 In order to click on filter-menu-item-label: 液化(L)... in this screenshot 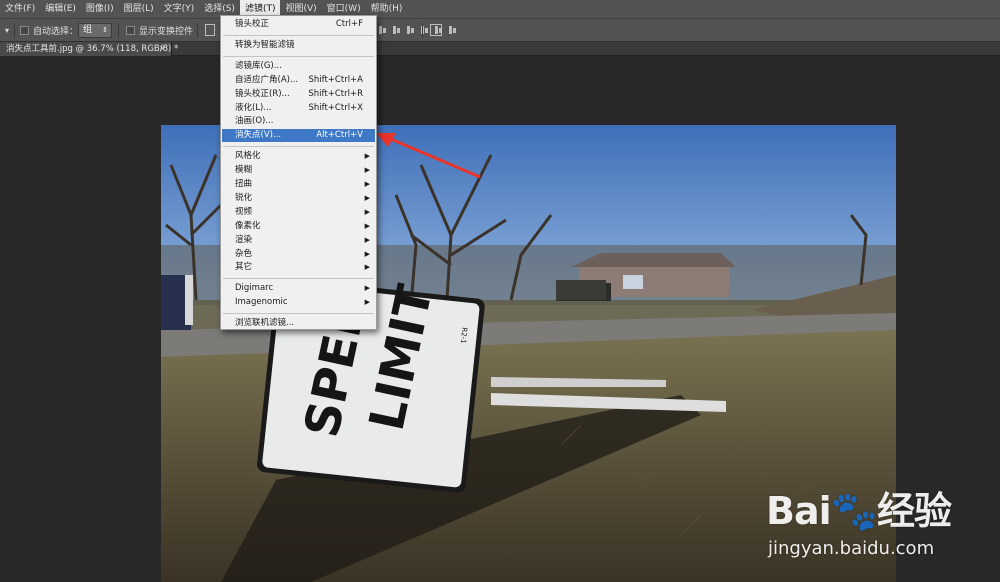, I will do `click(253, 107)`.